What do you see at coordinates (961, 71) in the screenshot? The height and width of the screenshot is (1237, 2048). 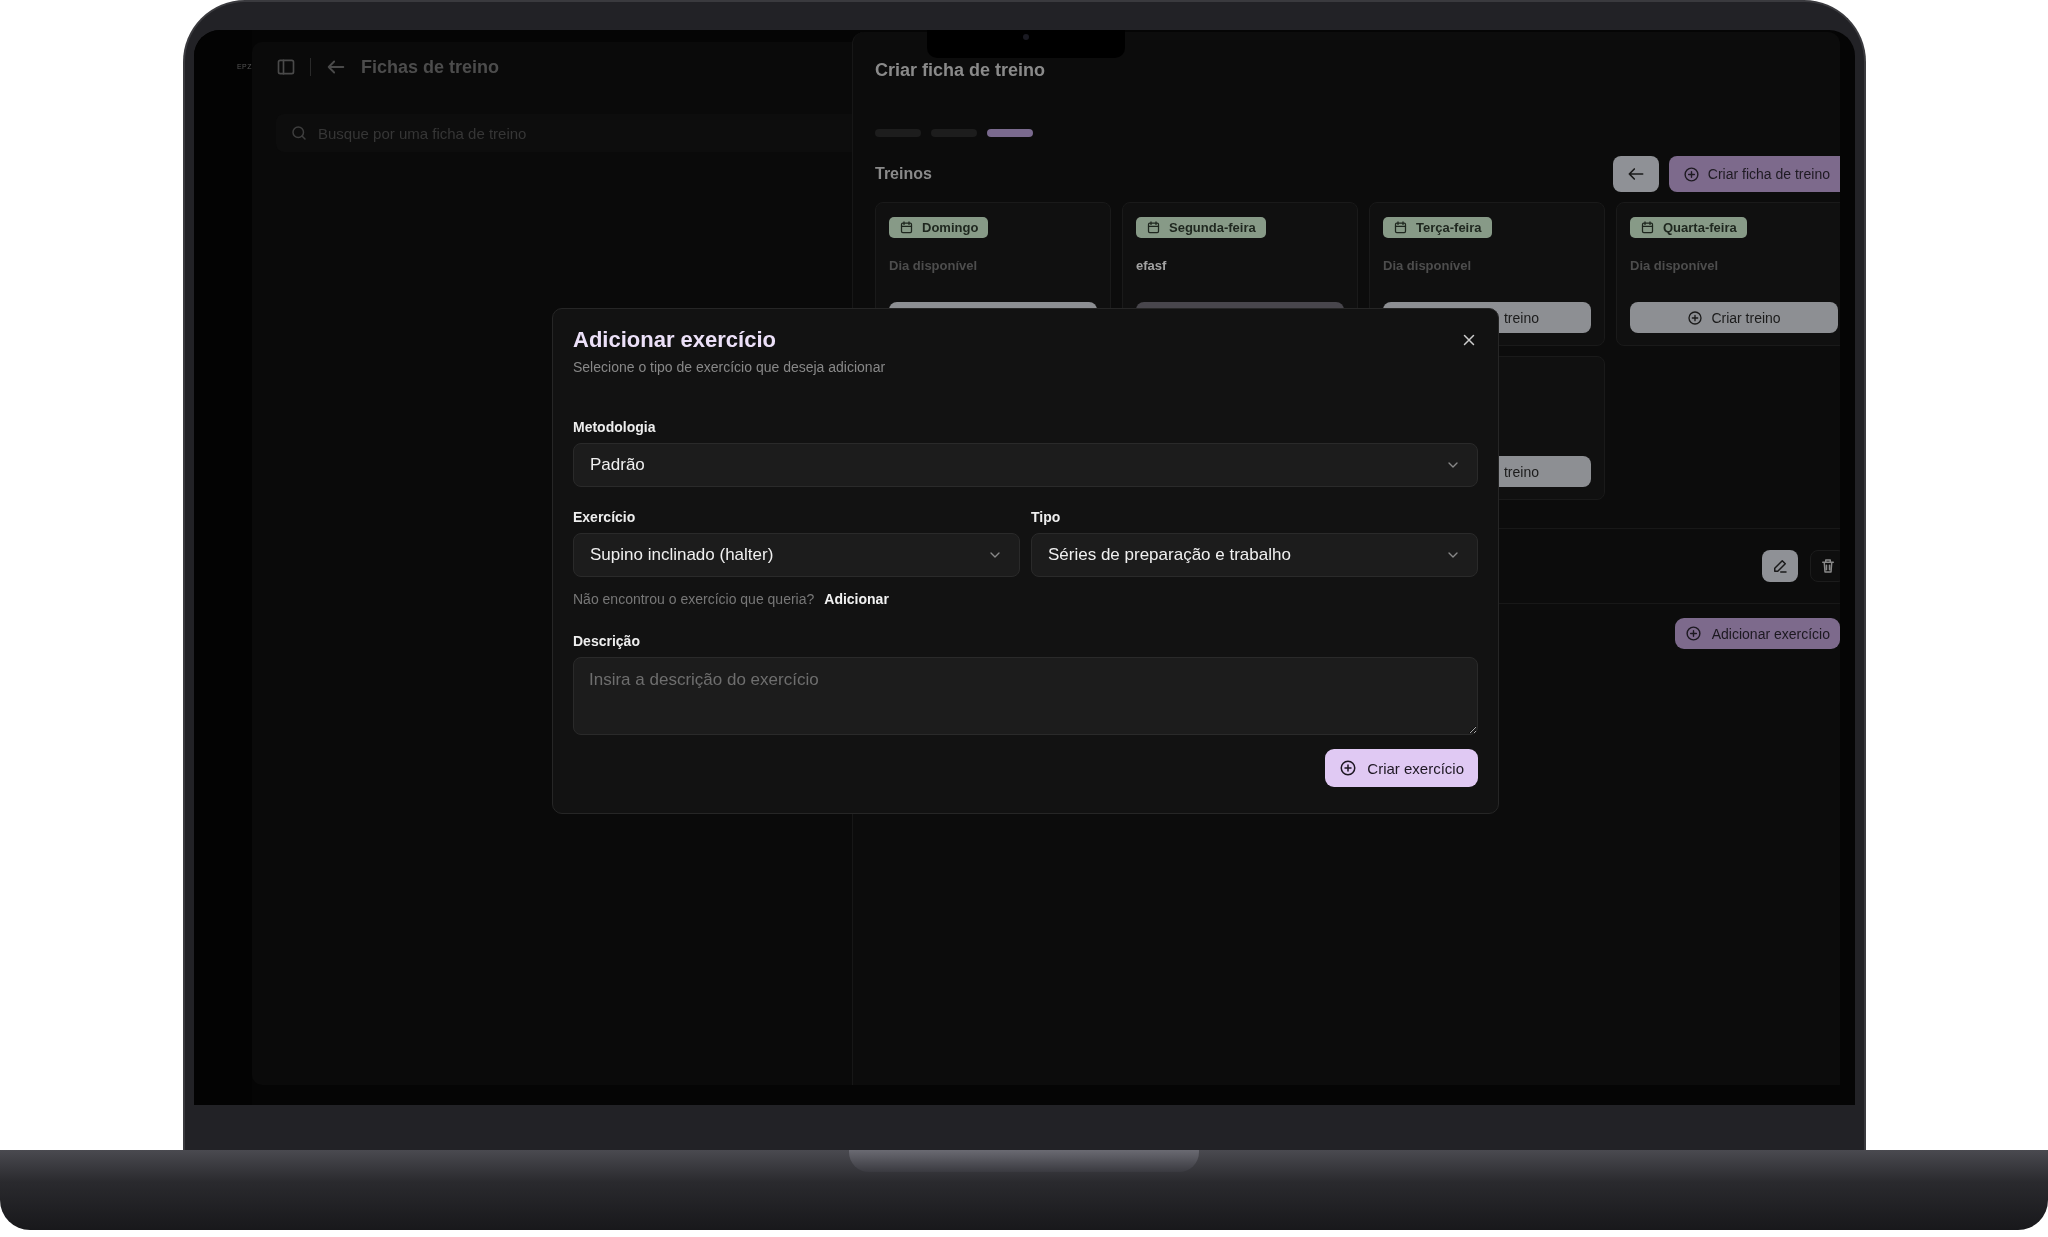 I see `sheet-title: Criar ficha de treino` at bounding box center [961, 71].